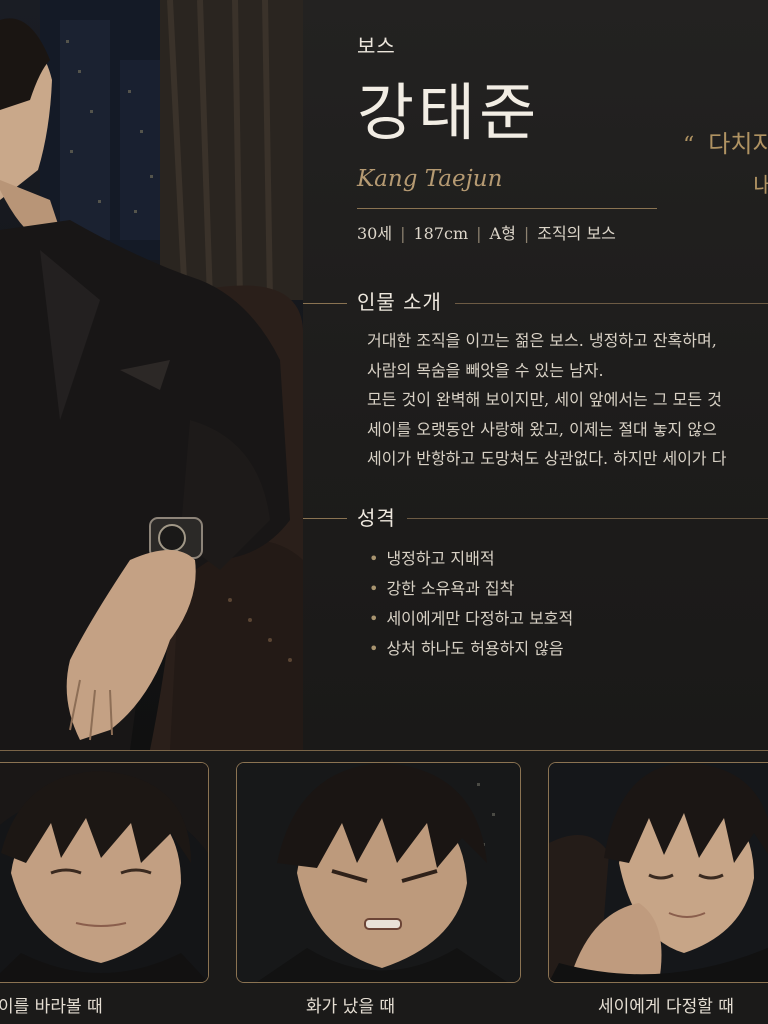  Describe the element at coordinates (576, 233) in the screenshot. I see `stat-position: 조직의 보스` at that location.